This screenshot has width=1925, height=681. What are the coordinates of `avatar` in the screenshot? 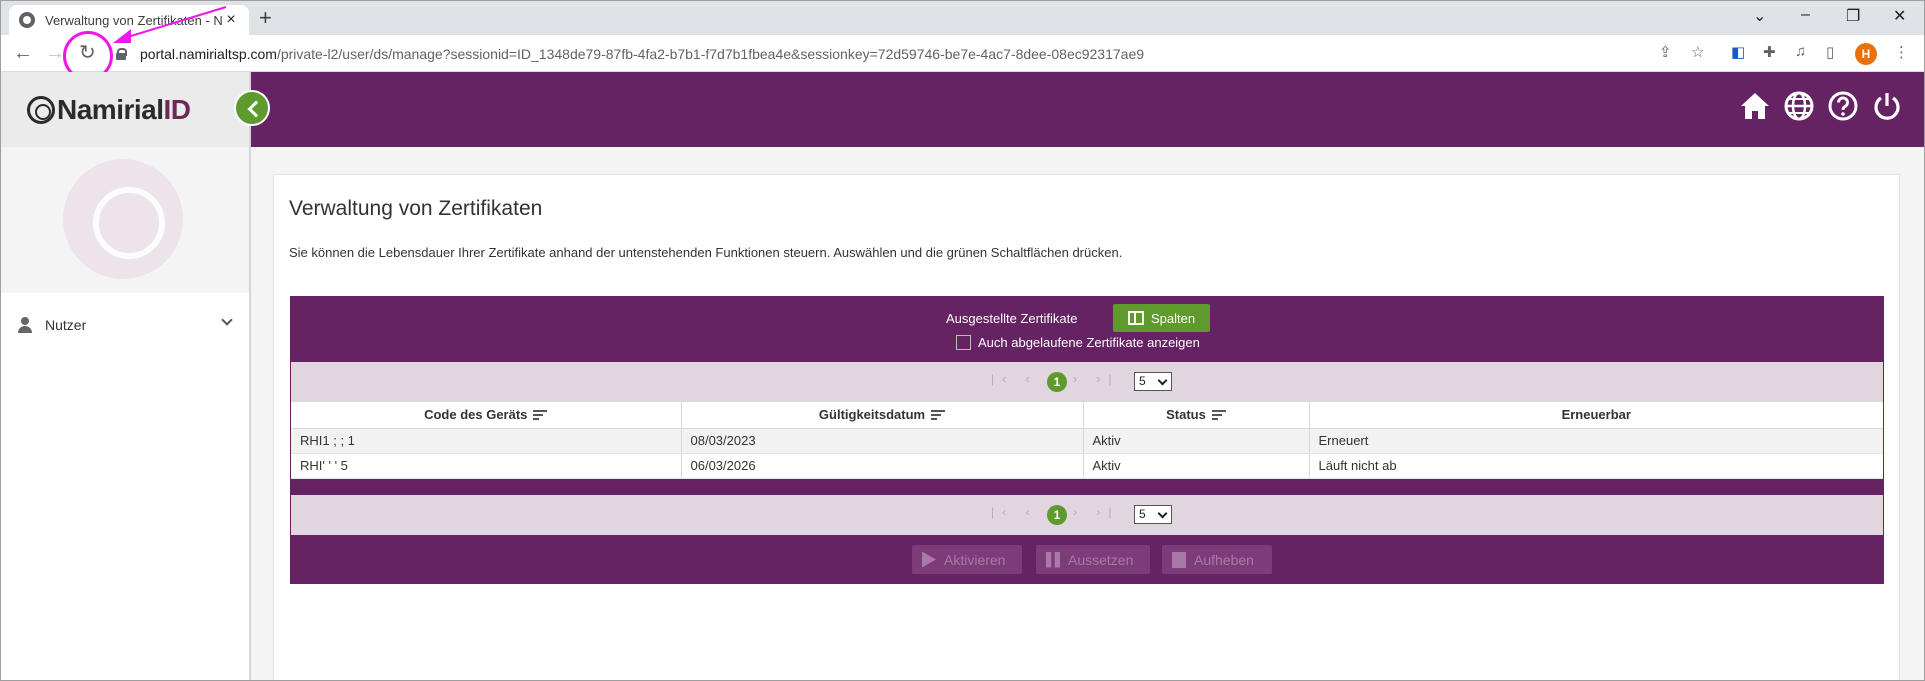 It's located at (123, 219).